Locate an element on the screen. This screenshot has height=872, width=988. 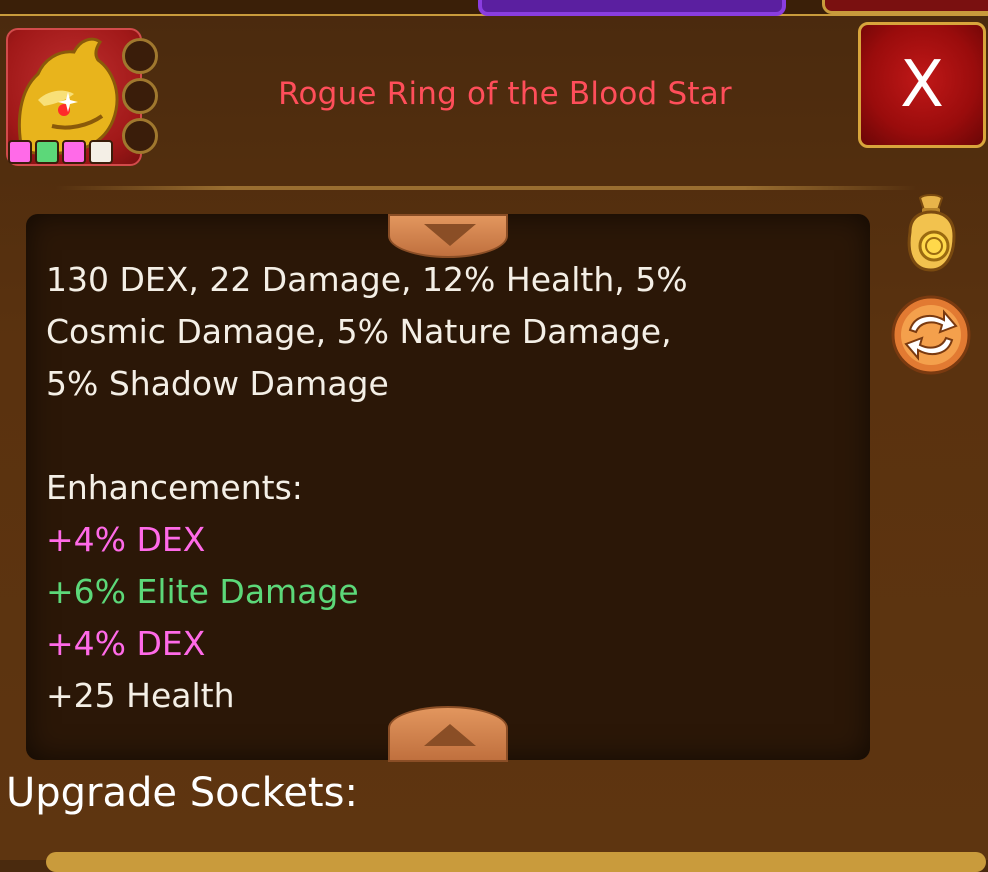
bottom-frame is located at coordinates (516, 862).